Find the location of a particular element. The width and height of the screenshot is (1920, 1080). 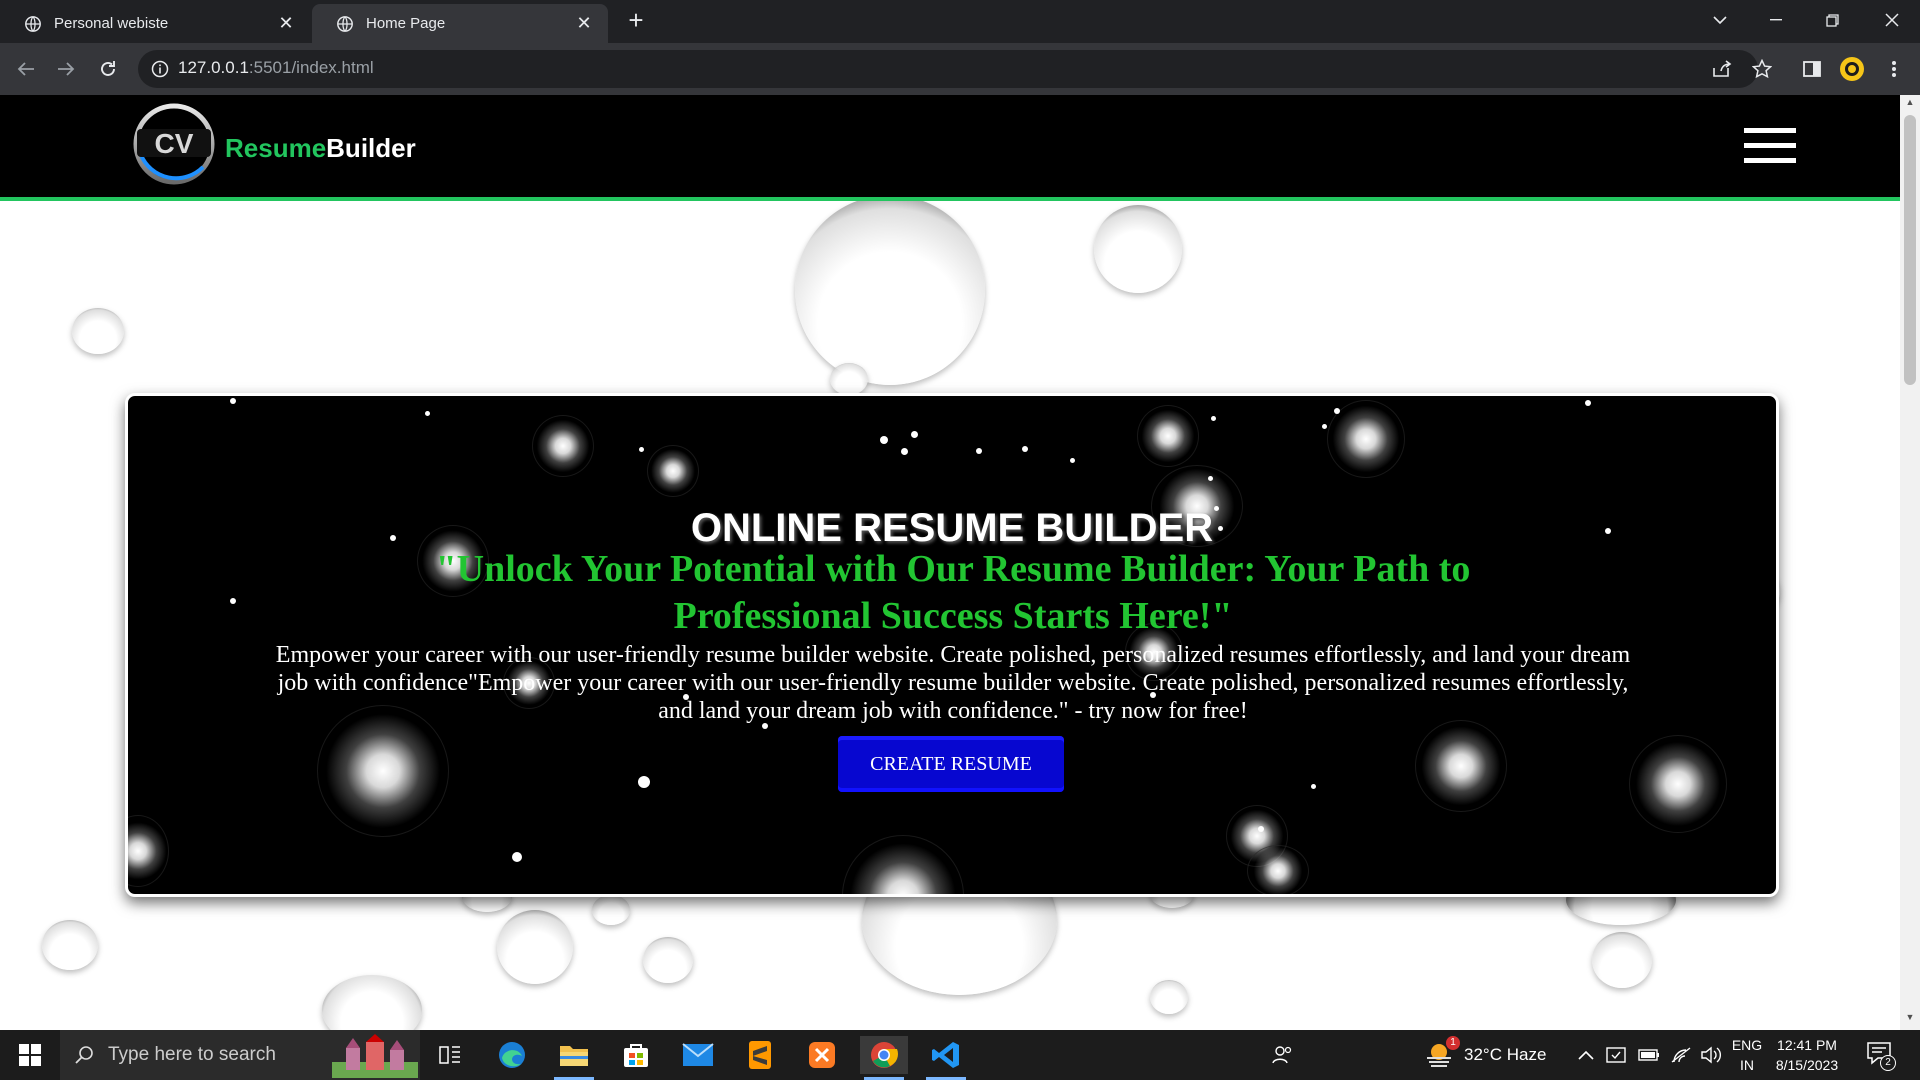

weather-text: 32°C Haze is located at coordinates (1505, 1054).